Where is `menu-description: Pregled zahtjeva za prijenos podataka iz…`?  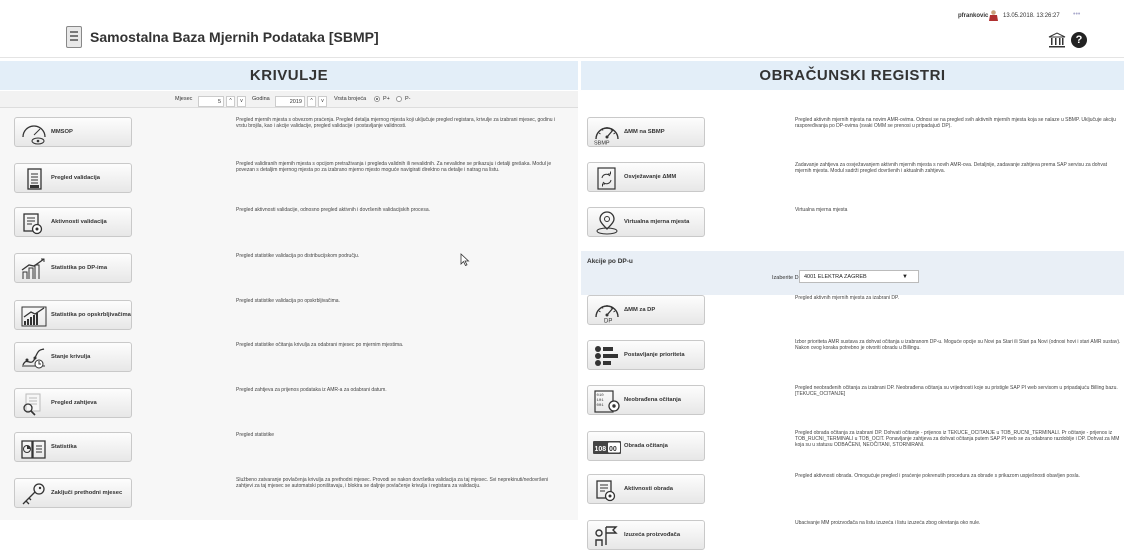 menu-description: Pregled zahtjeva za prijenos podataka iz… is located at coordinates (311, 390).